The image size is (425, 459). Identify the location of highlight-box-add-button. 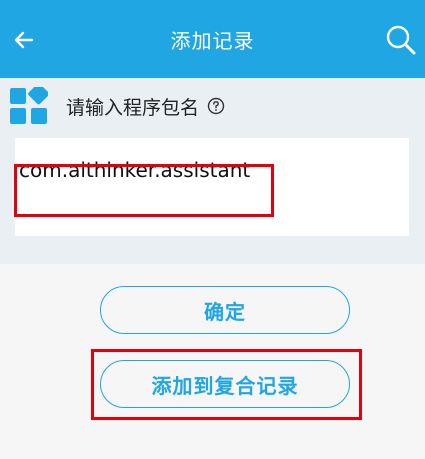
(226, 384).